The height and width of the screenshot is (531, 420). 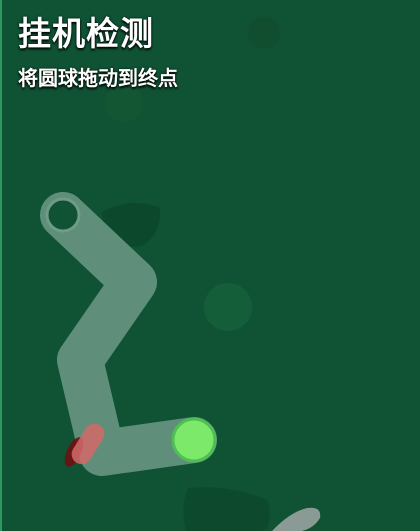 What do you see at coordinates (98, 78) in the screenshot?
I see `instruction-text: 将圆球拖动到终点` at bounding box center [98, 78].